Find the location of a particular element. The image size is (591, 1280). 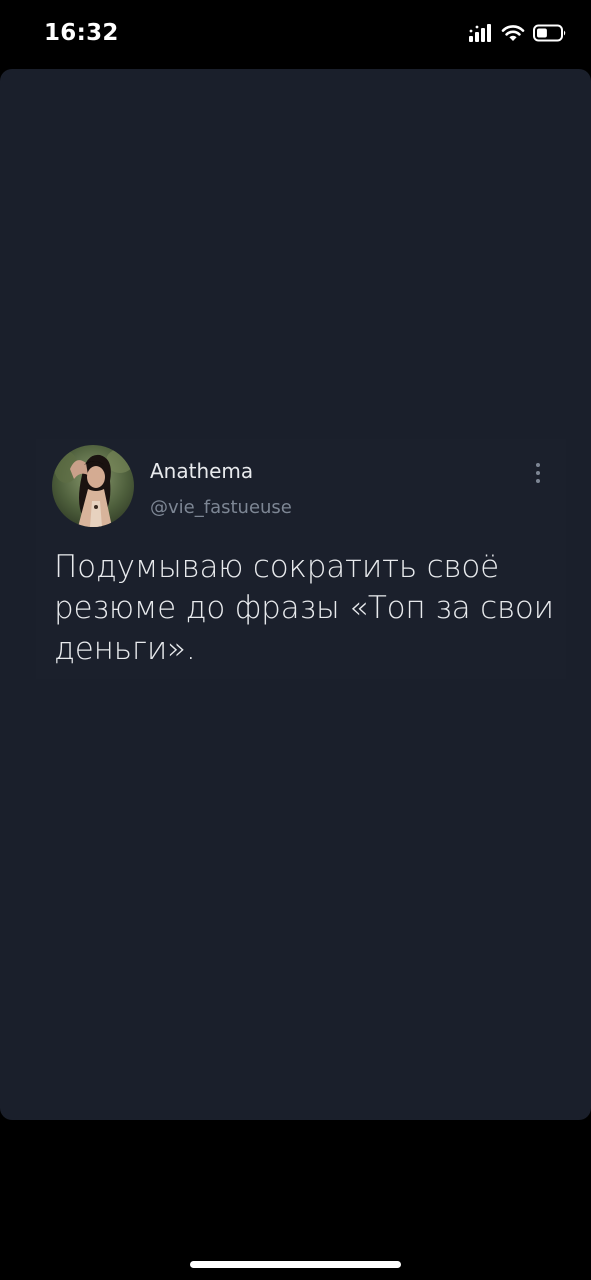

author-handle: @vie_fastueuse is located at coordinates (221, 507).